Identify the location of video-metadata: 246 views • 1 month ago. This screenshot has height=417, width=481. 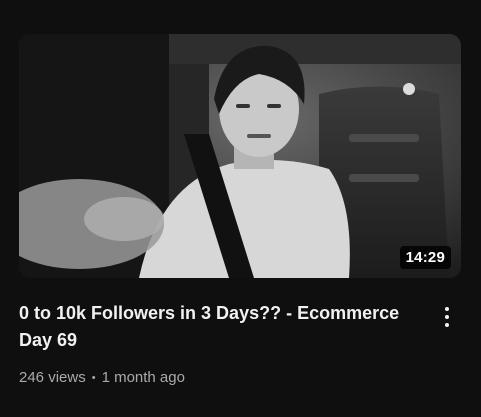
(102, 377).